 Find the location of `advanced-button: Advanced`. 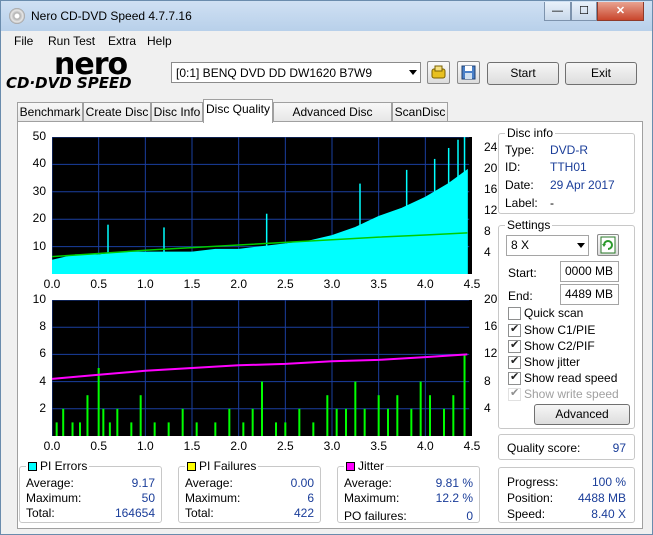

advanced-button: Advanced is located at coordinates (582, 414).